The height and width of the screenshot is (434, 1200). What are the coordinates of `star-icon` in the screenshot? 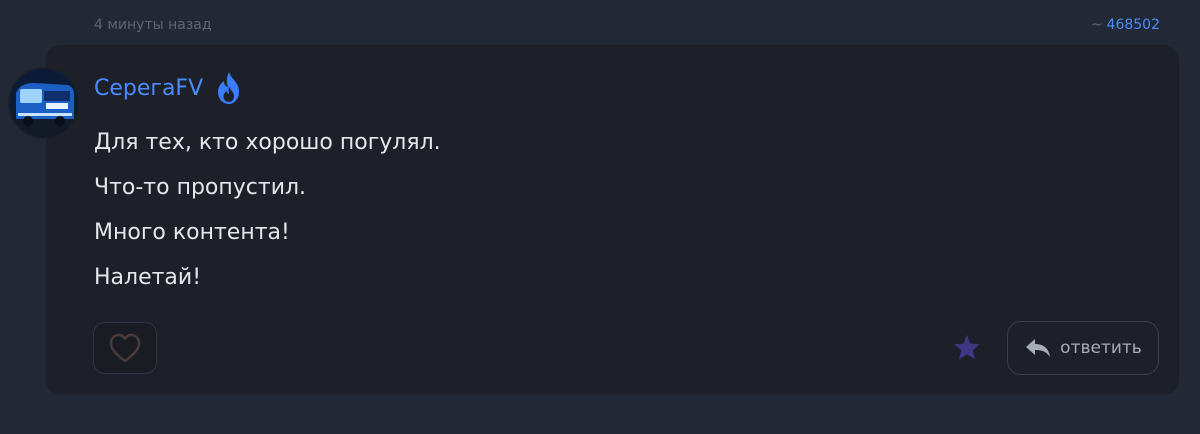 It's located at (967, 347).